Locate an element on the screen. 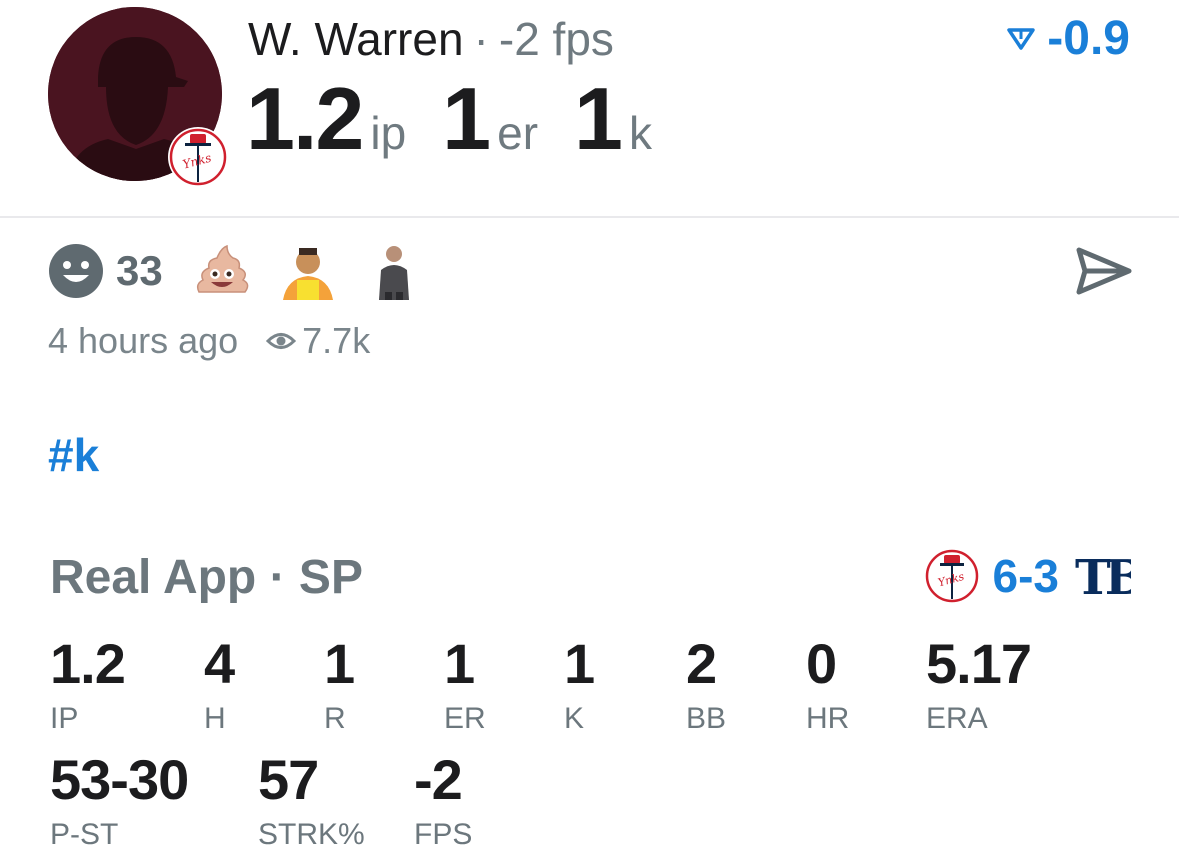  game-score: Ynks 6-3 TB is located at coordinates (1028, 576).